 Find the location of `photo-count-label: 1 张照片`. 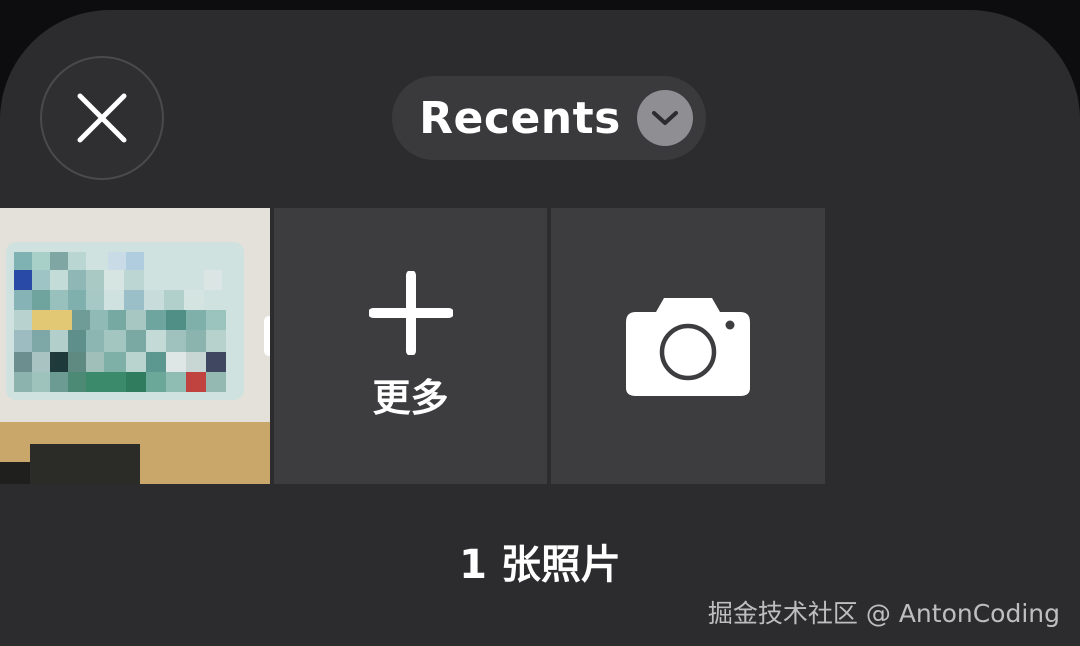

photo-count-label: 1 张照片 is located at coordinates (540, 565).